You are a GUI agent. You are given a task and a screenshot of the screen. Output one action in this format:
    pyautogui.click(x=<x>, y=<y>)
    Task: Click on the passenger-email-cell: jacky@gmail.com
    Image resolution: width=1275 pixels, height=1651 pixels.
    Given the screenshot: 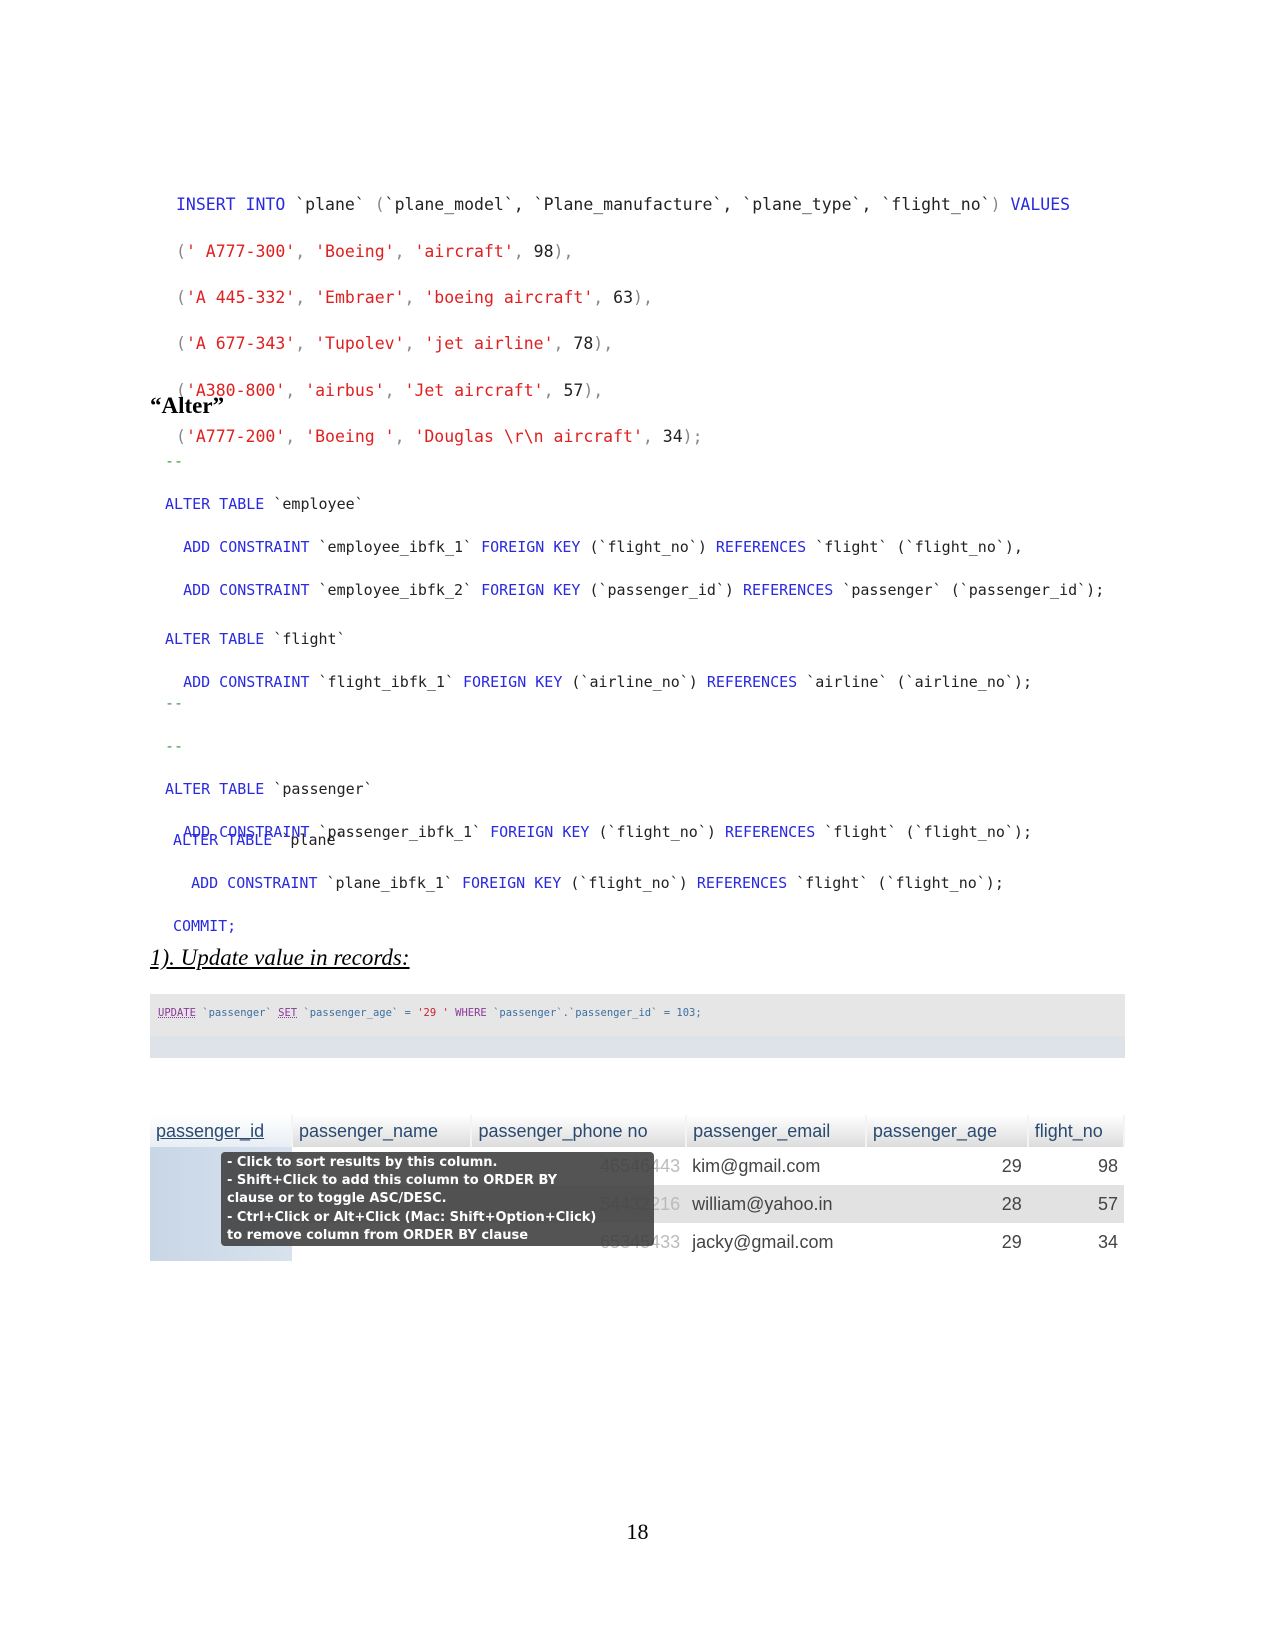 What is the action you would take?
    pyautogui.click(x=776, y=1242)
    